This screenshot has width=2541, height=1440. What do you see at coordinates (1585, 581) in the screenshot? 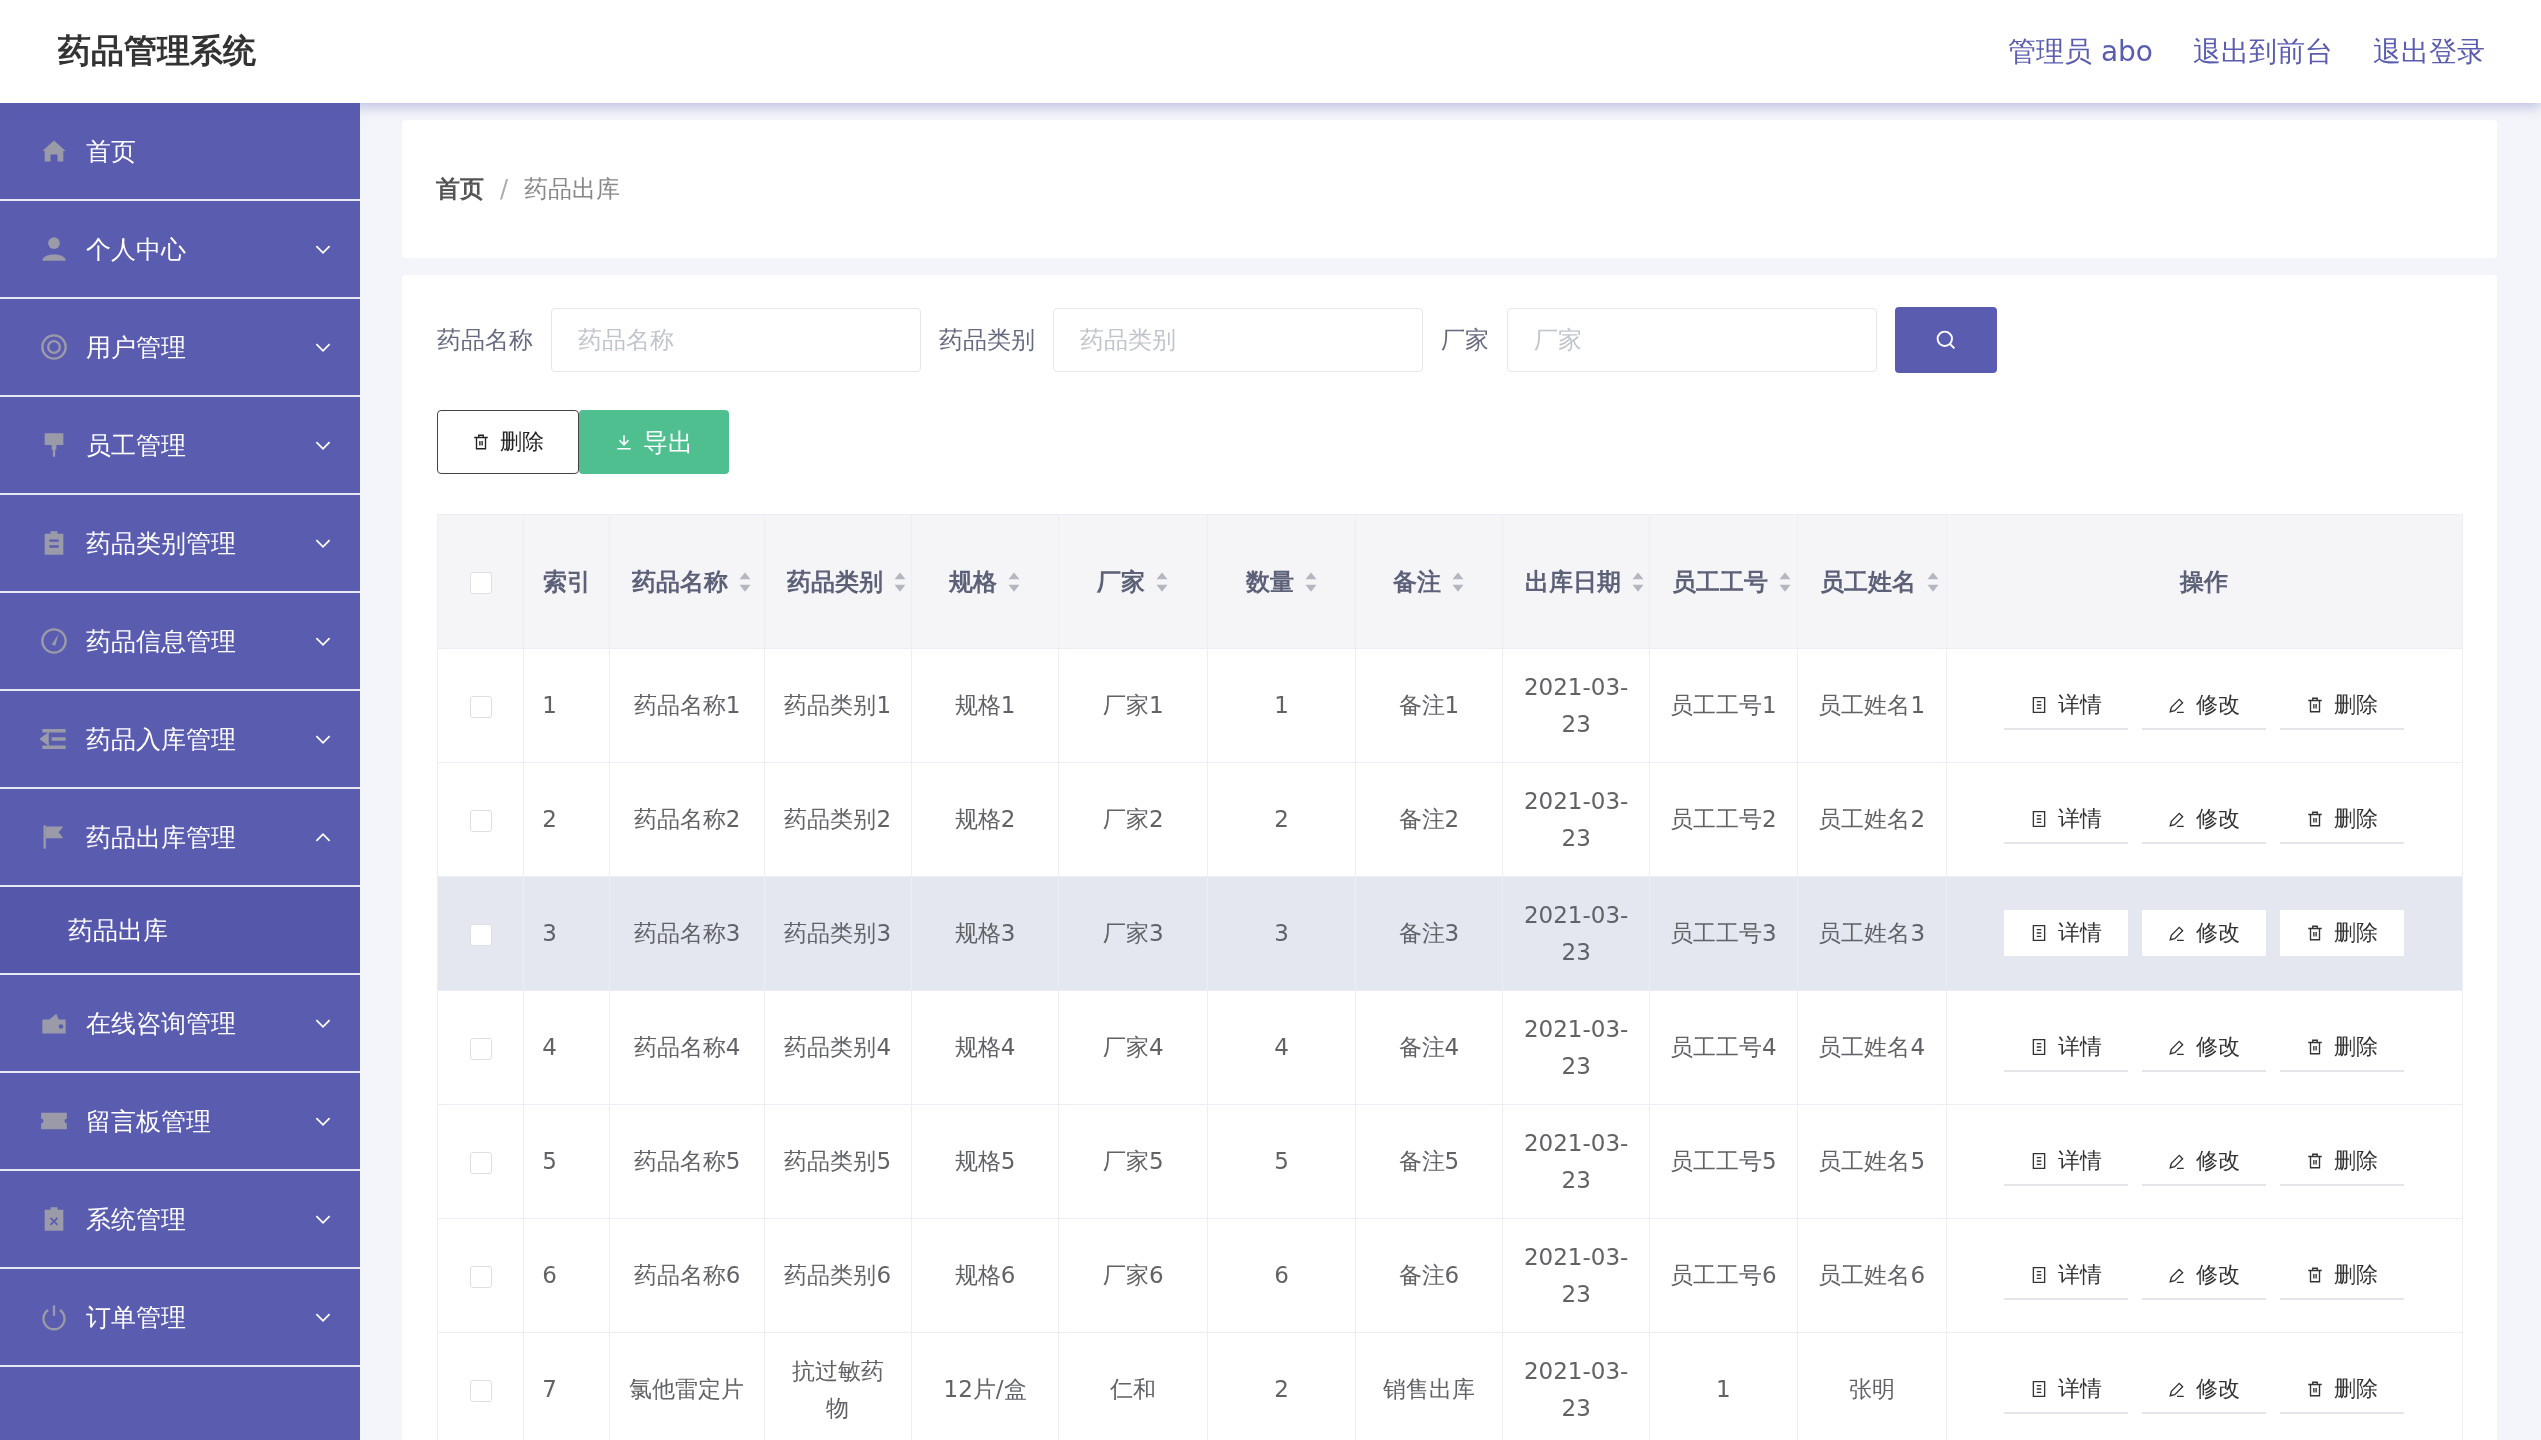
I see `column-header: 出库日期` at bounding box center [1585, 581].